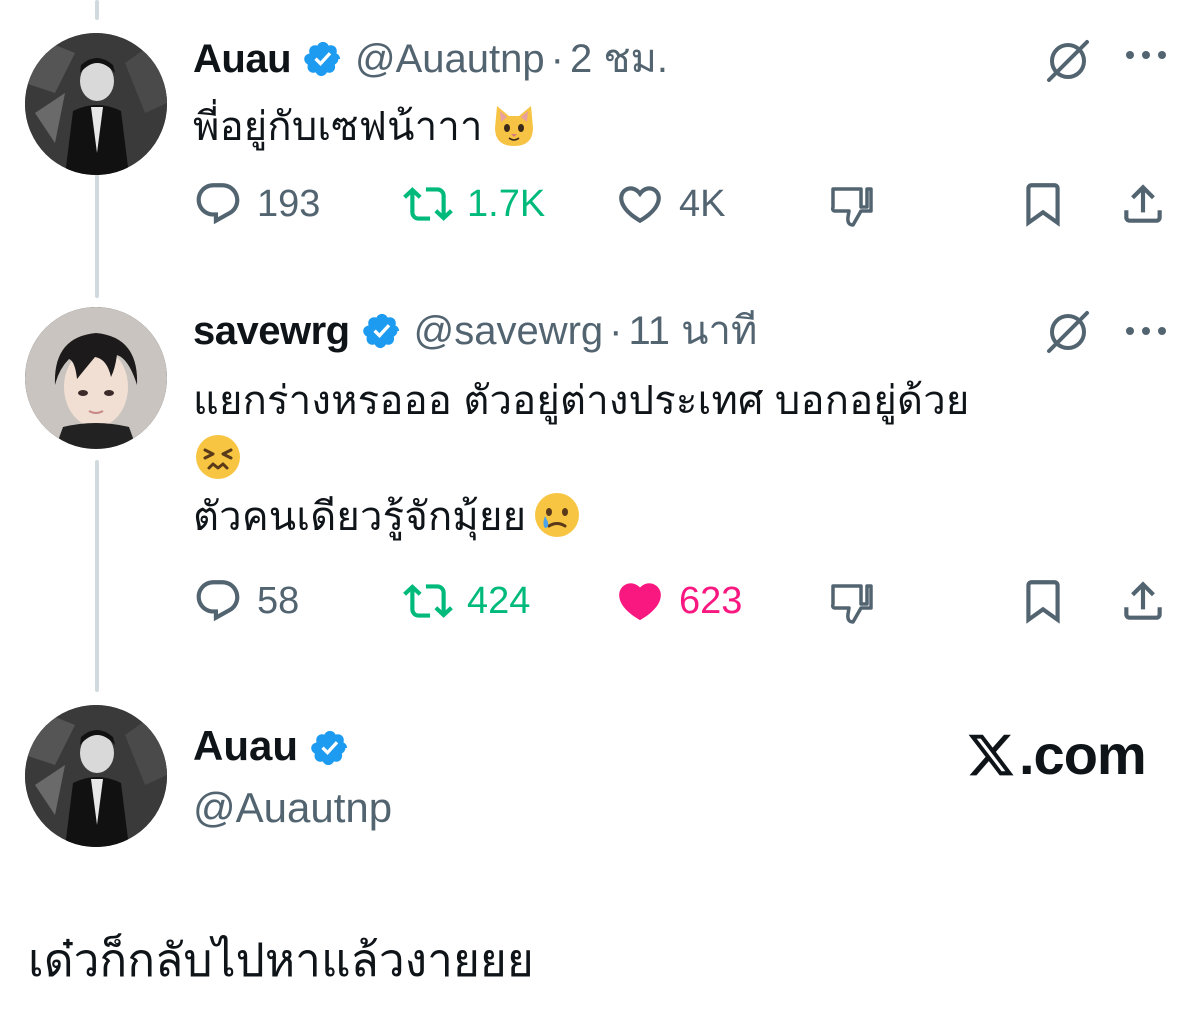 The height and width of the screenshot is (1032, 1200). I want to click on like-count: 623, so click(711, 600).